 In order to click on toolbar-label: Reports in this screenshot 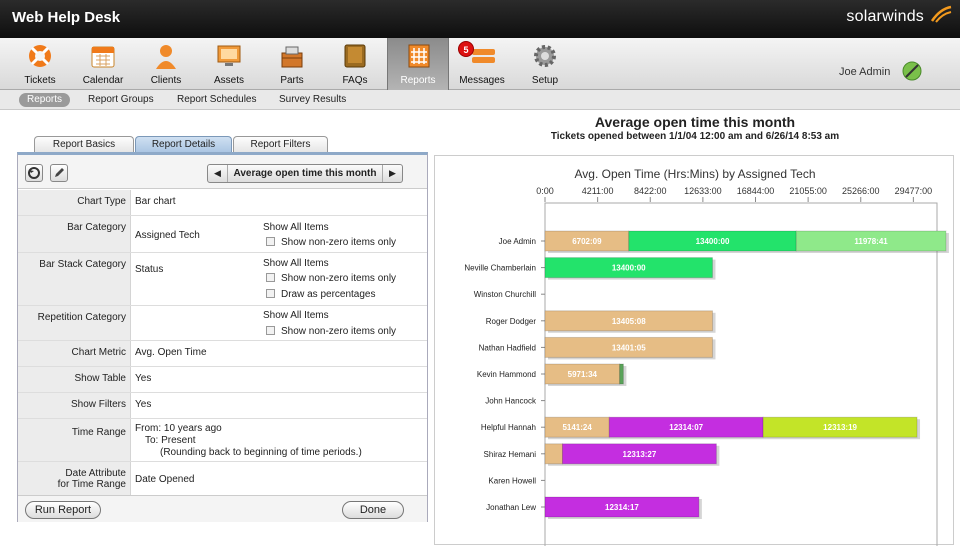, I will do `click(418, 80)`.